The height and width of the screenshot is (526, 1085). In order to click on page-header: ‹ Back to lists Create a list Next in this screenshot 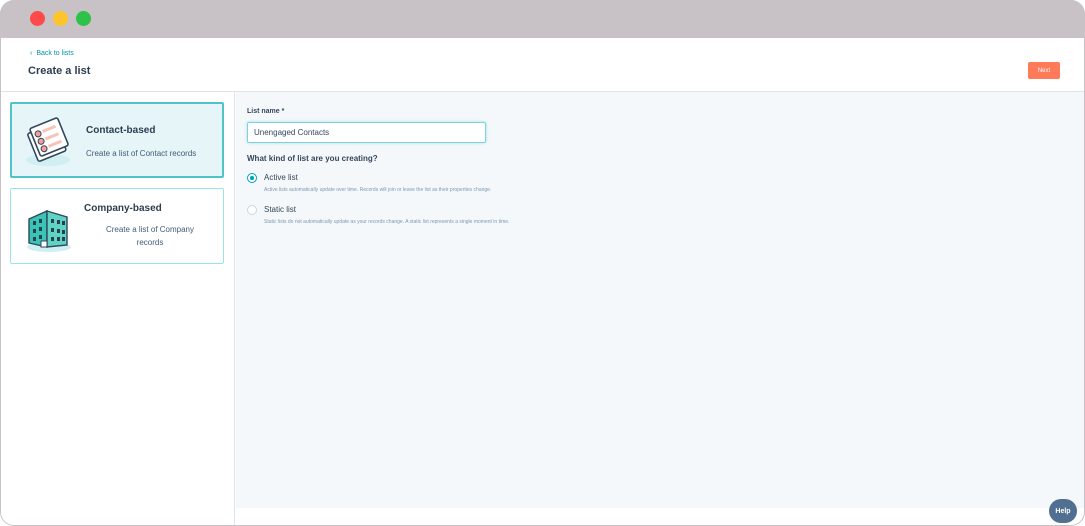, I will do `click(542, 65)`.